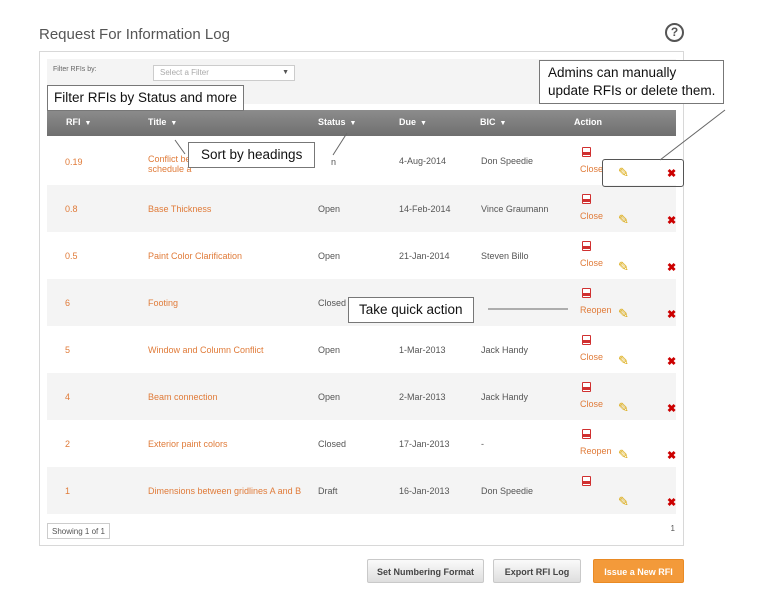  Describe the element at coordinates (411, 310) in the screenshot. I see `callout-quick-action: Take quick action` at that location.